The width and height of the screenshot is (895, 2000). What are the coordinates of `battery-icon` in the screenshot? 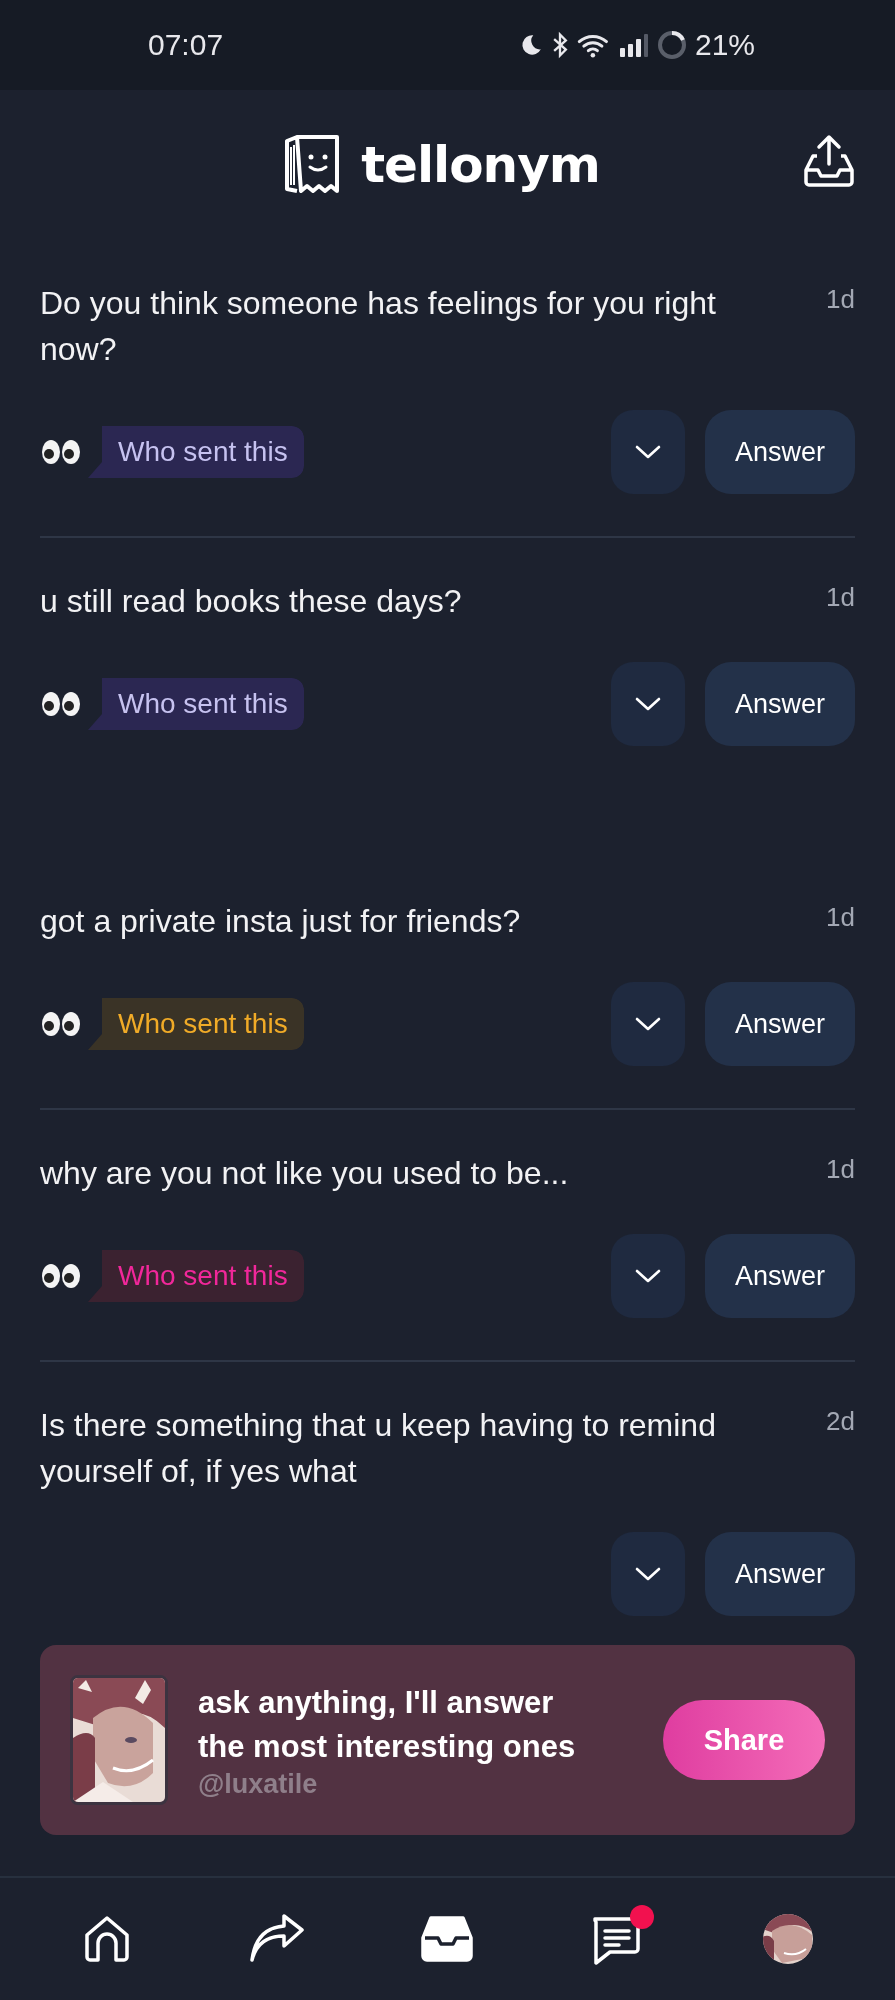 It's located at (671, 45).